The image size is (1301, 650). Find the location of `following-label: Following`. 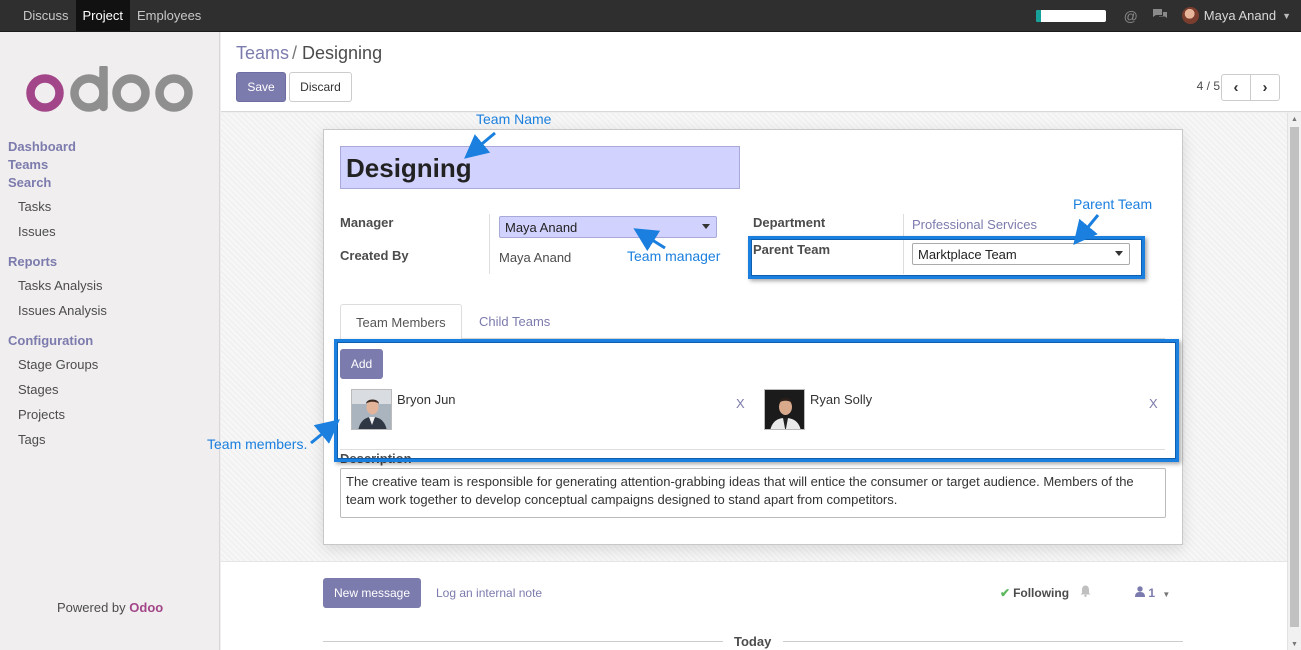

following-label: Following is located at coordinates (1041, 593).